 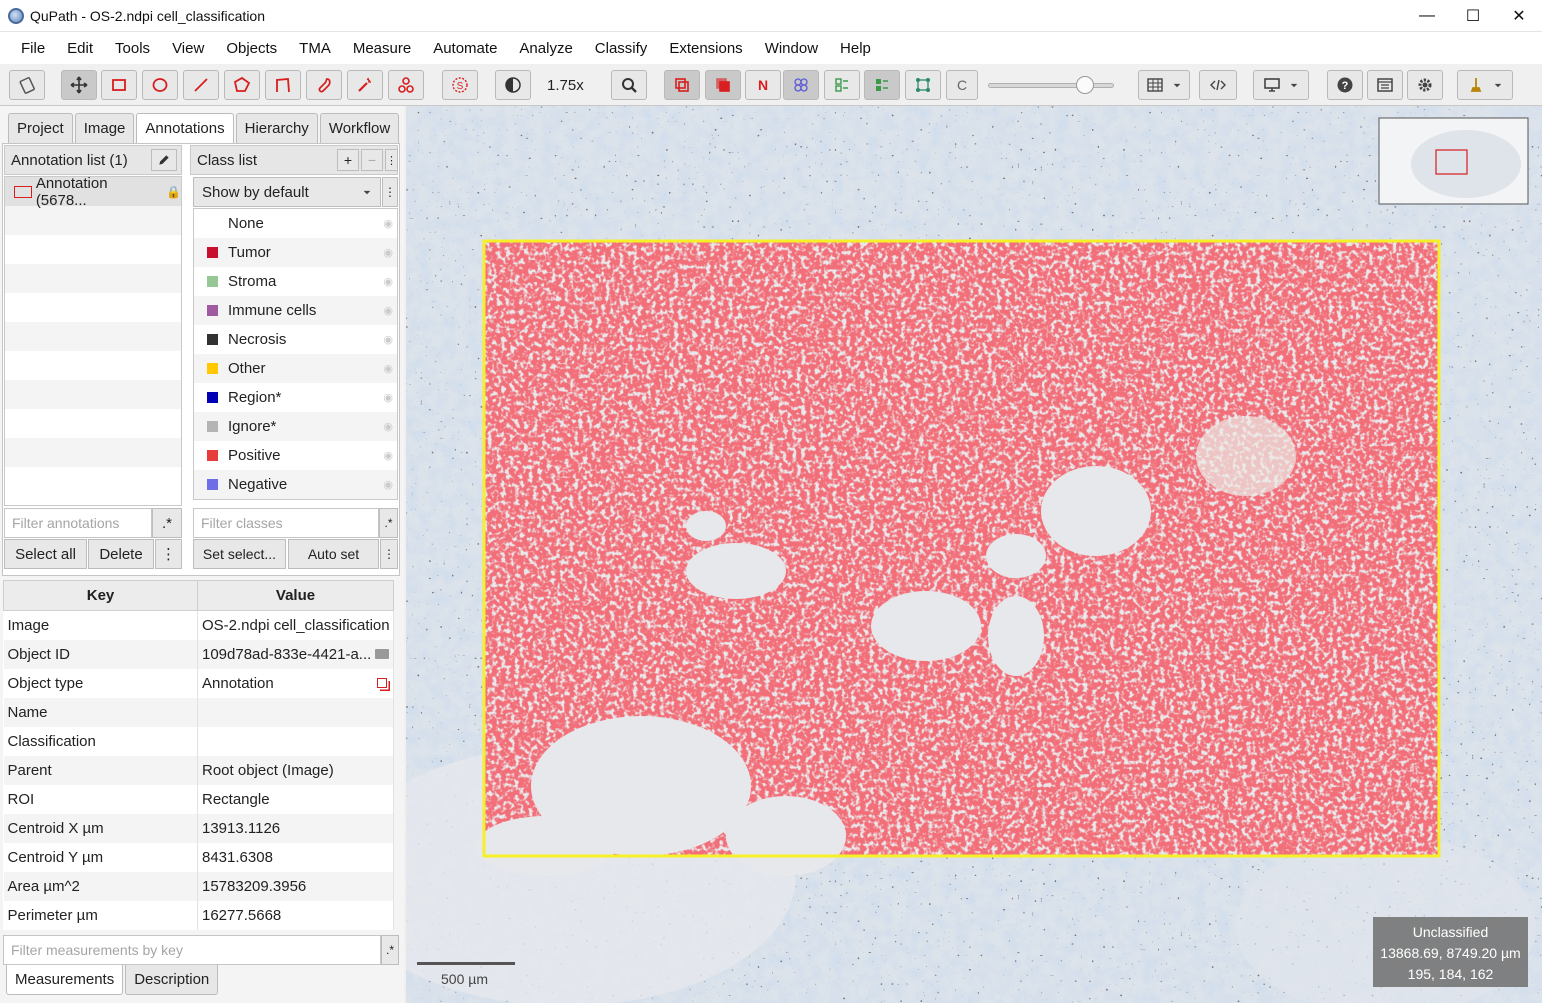 I want to click on show-detections-button, so click(x=842, y=85).